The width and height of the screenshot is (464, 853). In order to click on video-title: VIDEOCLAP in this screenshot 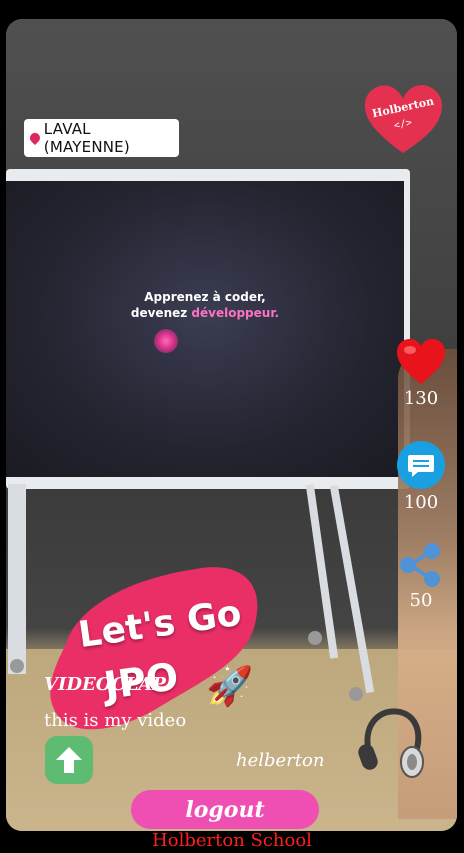, I will do `click(105, 684)`.